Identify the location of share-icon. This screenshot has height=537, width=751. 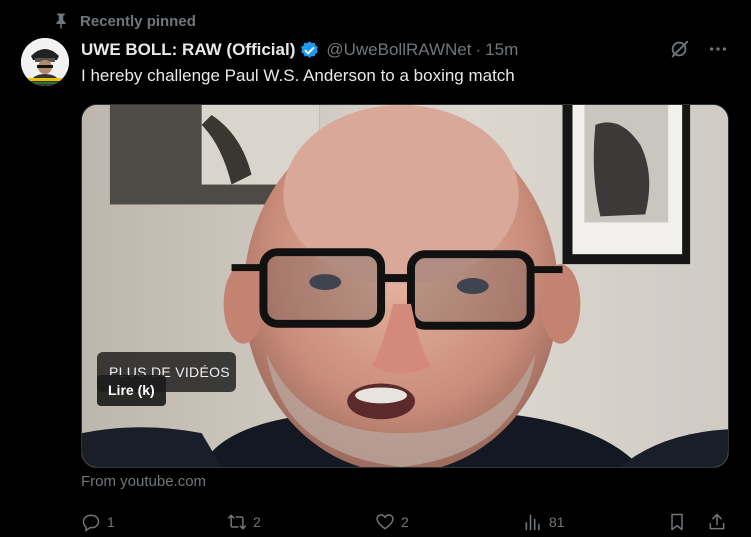
(717, 521).